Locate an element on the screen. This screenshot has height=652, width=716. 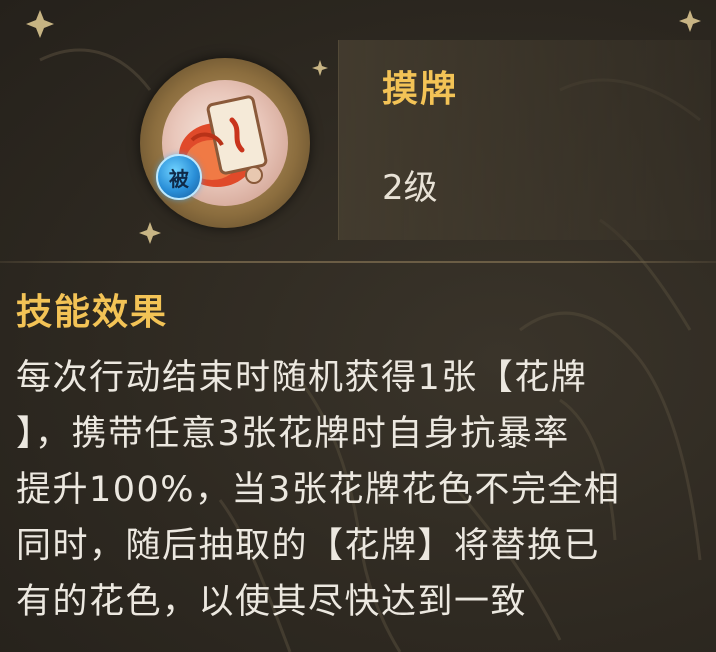
effect-line: 每次行动结束时随机获得1张【花牌 is located at coordinates (302, 378).